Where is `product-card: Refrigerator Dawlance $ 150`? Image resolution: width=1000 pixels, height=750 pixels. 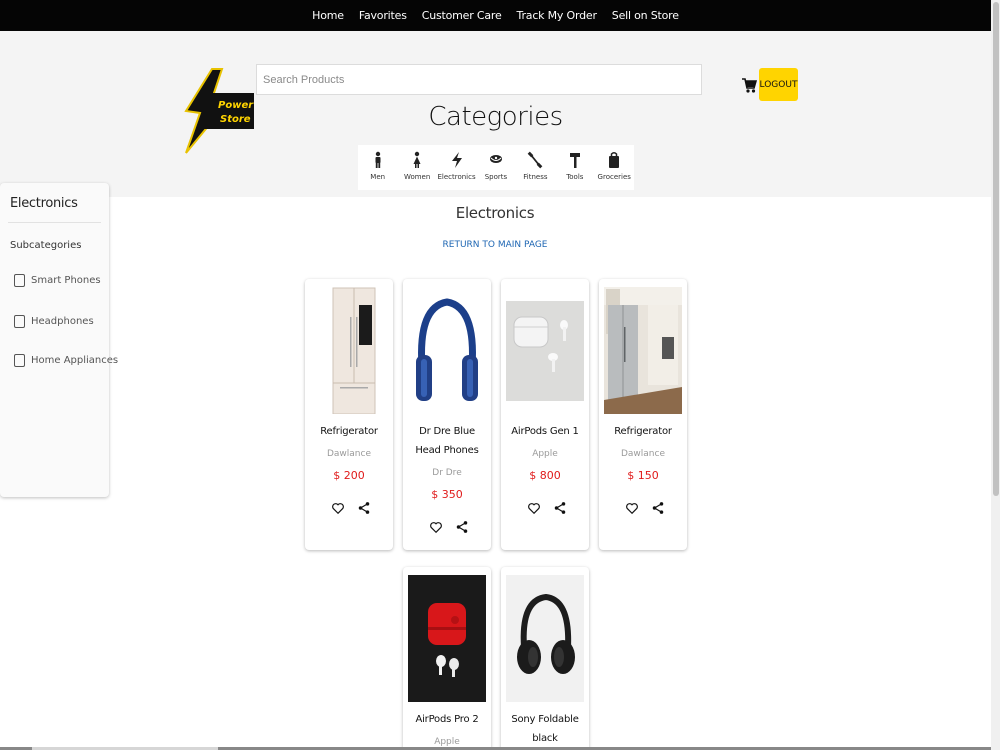 product-card: Refrigerator Dawlance $ 150 is located at coordinates (643, 414).